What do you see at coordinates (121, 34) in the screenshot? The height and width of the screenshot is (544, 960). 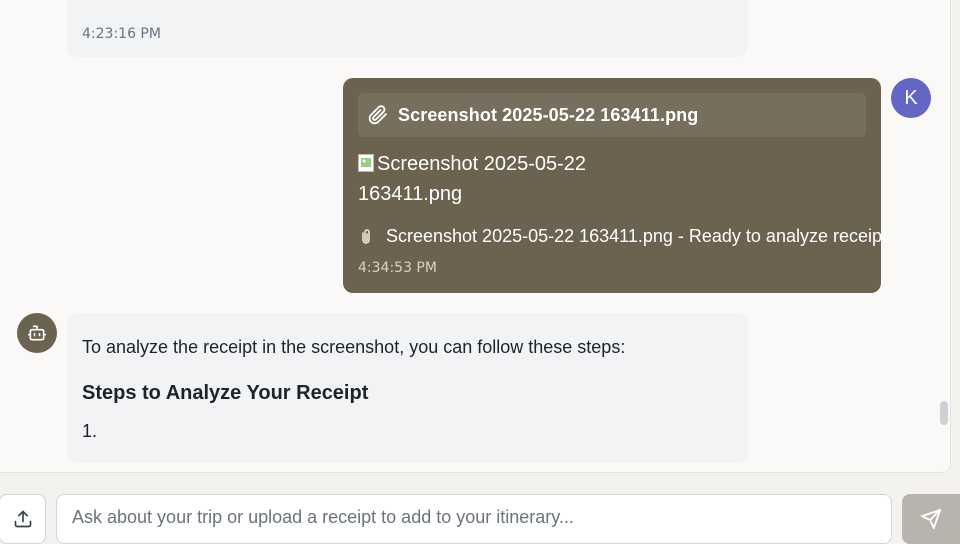 I see `message-timestamp: 4:23:16 PM` at bounding box center [121, 34].